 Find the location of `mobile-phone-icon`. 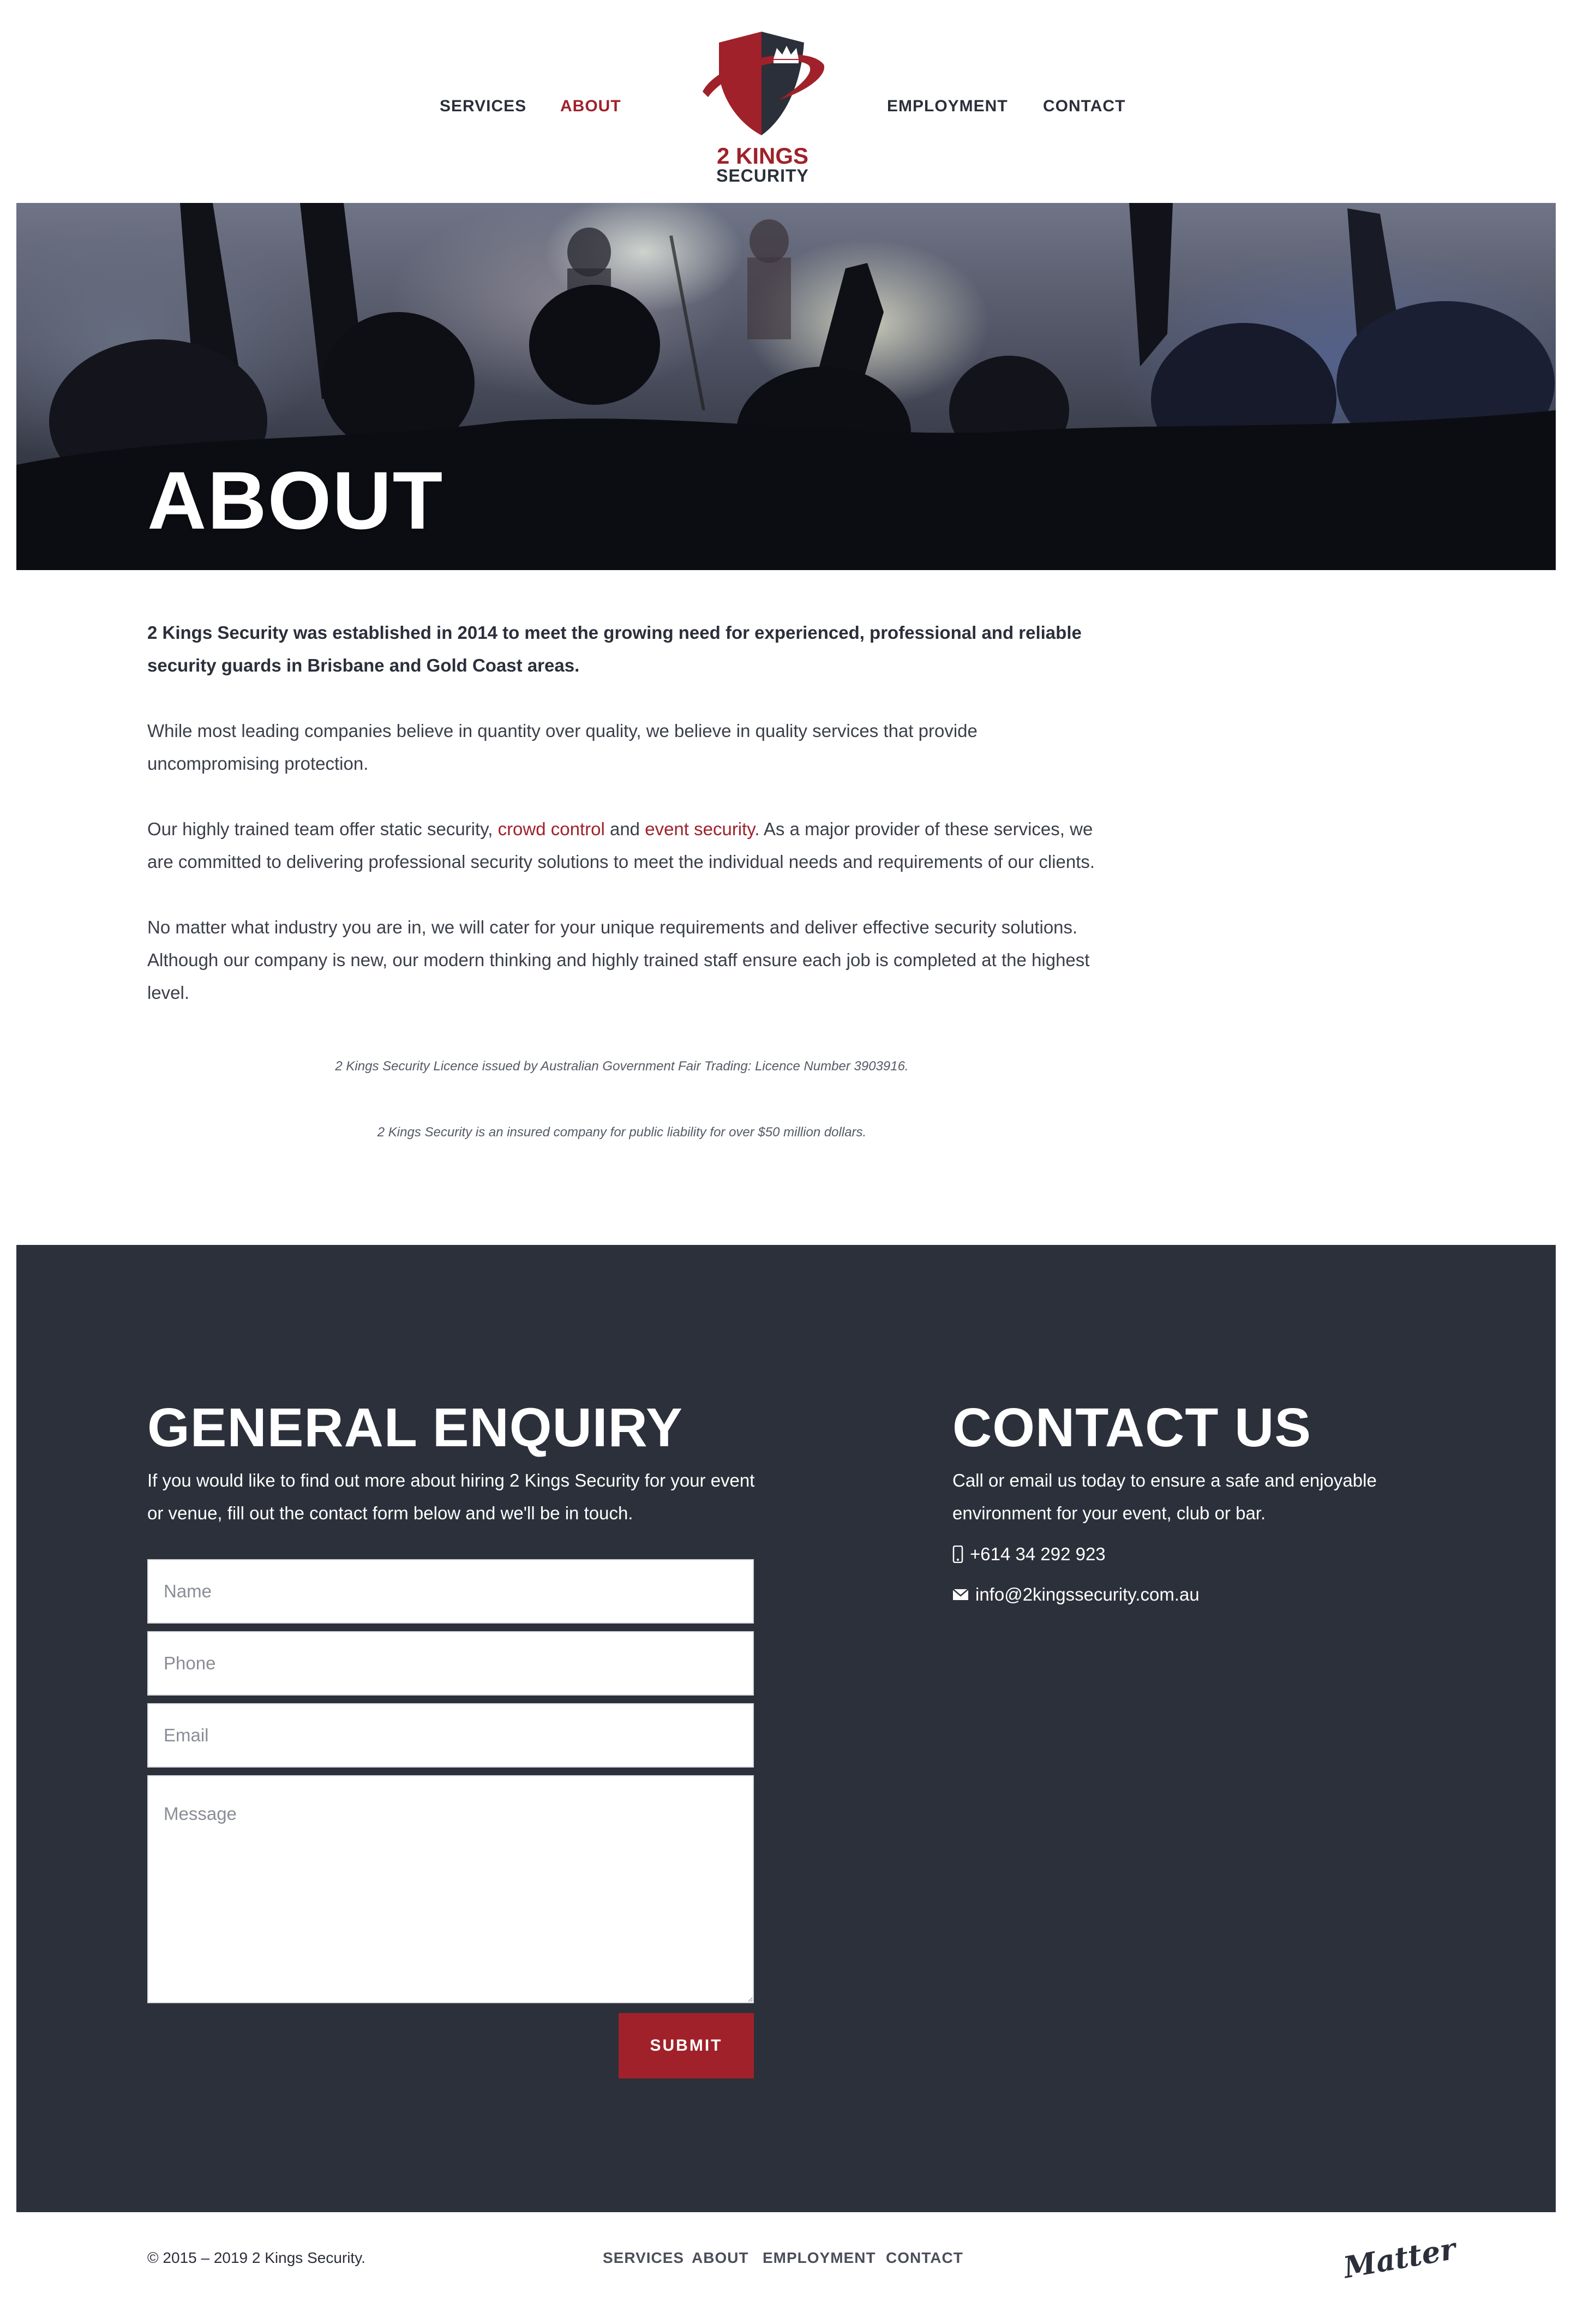

mobile-phone-icon is located at coordinates (958, 1554).